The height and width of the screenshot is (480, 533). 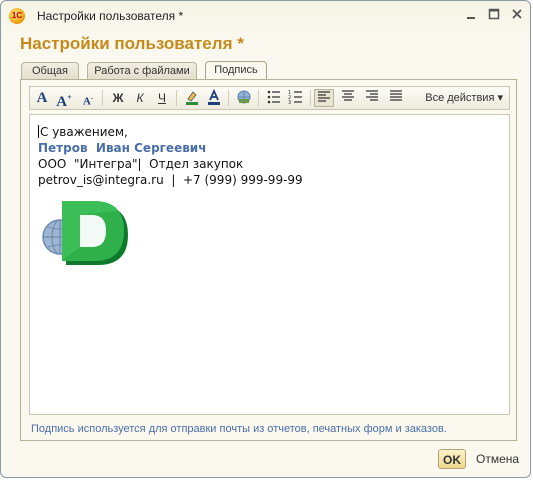 What do you see at coordinates (42, 98) in the screenshot?
I see `font-icon: A` at bounding box center [42, 98].